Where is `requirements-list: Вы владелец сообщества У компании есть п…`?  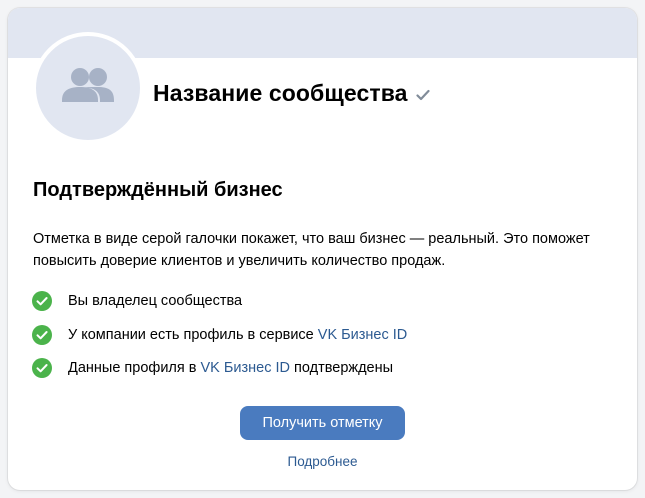
requirements-list: Вы владелец сообщества У компании есть п… is located at coordinates (219, 340).